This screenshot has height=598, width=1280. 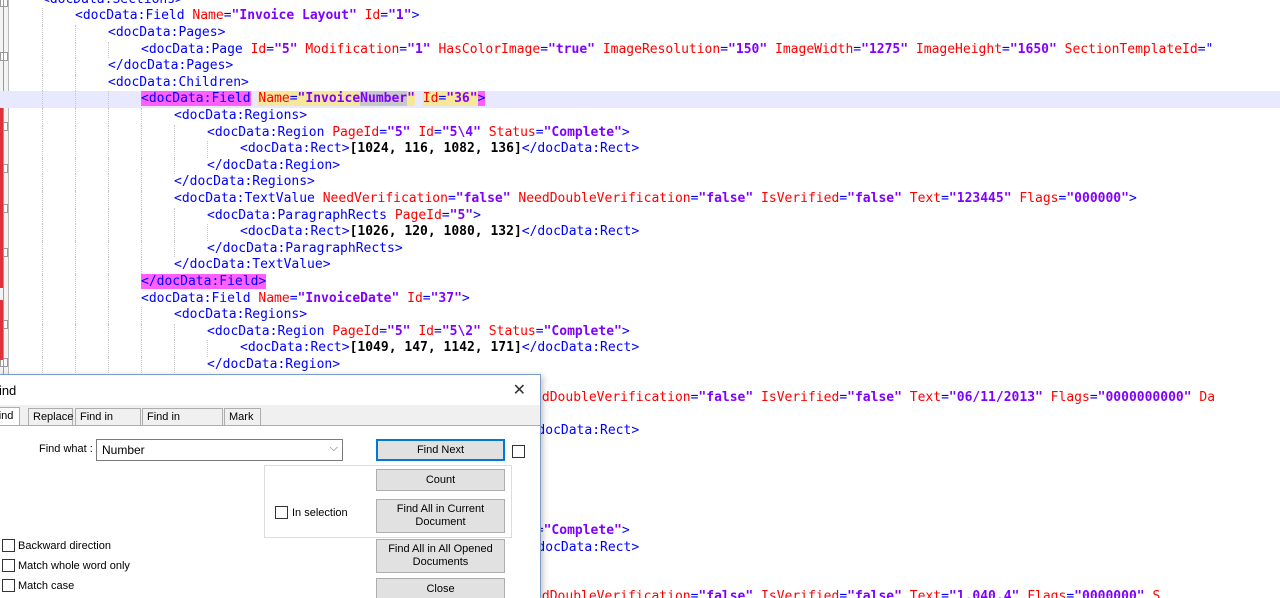 I want to click on code-token: <docData:Children>, so click(x=178, y=82).